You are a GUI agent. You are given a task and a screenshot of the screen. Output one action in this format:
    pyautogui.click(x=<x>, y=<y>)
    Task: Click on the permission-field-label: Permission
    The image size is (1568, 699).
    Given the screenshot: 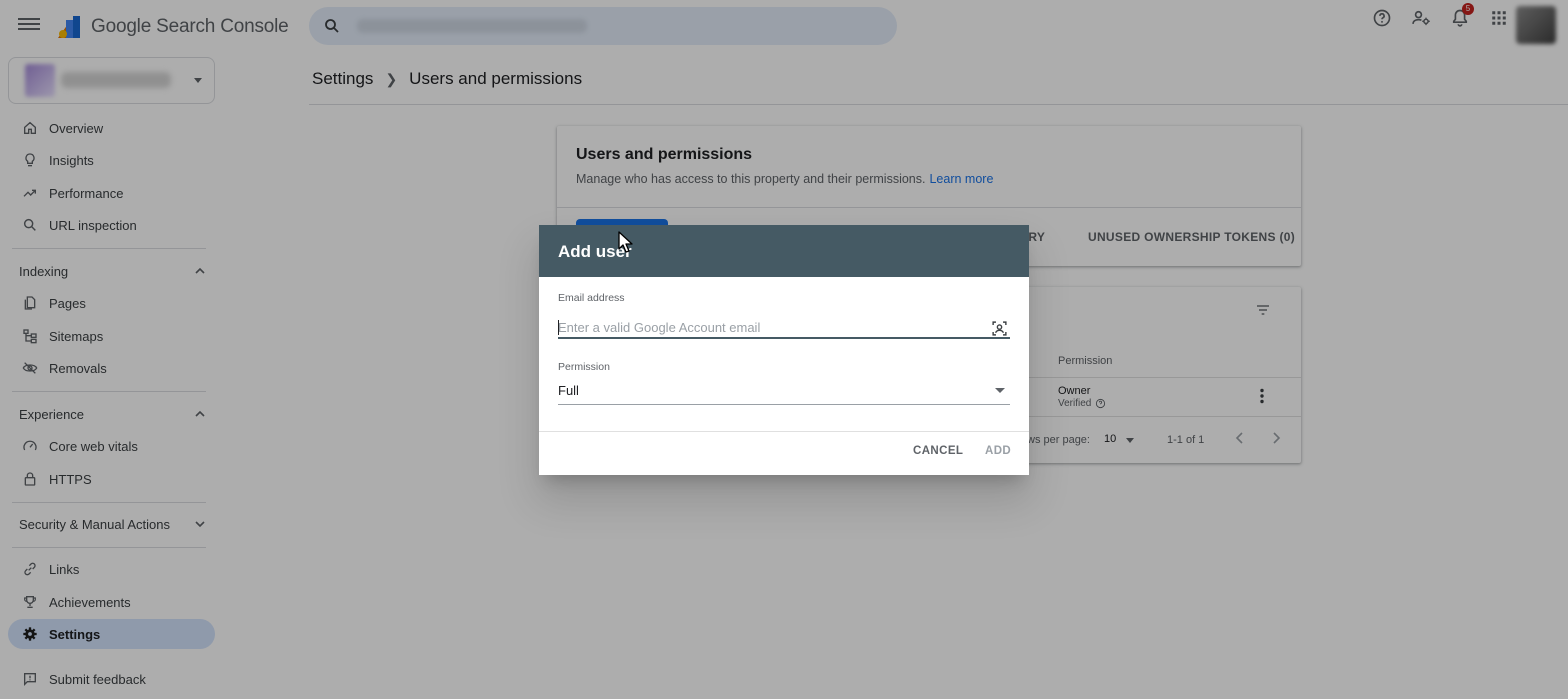 What is the action you would take?
    pyautogui.click(x=584, y=367)
    